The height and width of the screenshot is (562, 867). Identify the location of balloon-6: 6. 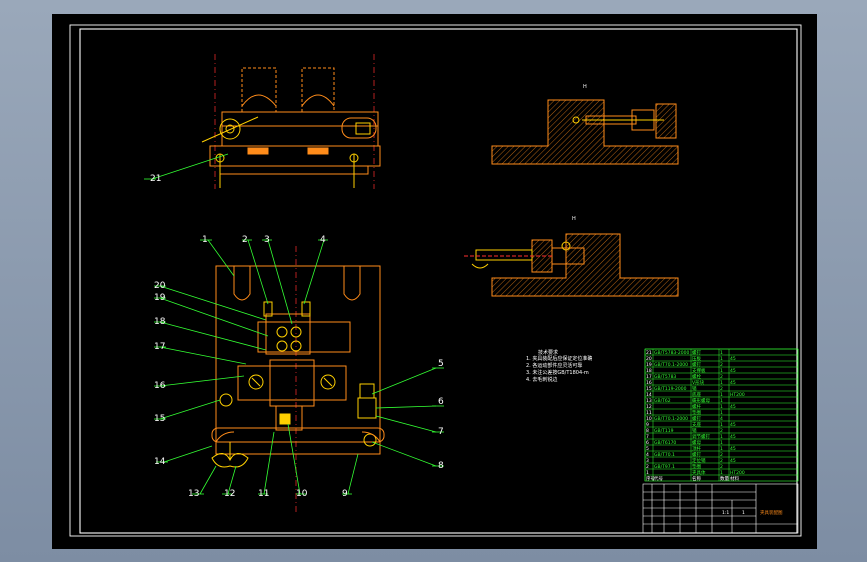
(441, 402).